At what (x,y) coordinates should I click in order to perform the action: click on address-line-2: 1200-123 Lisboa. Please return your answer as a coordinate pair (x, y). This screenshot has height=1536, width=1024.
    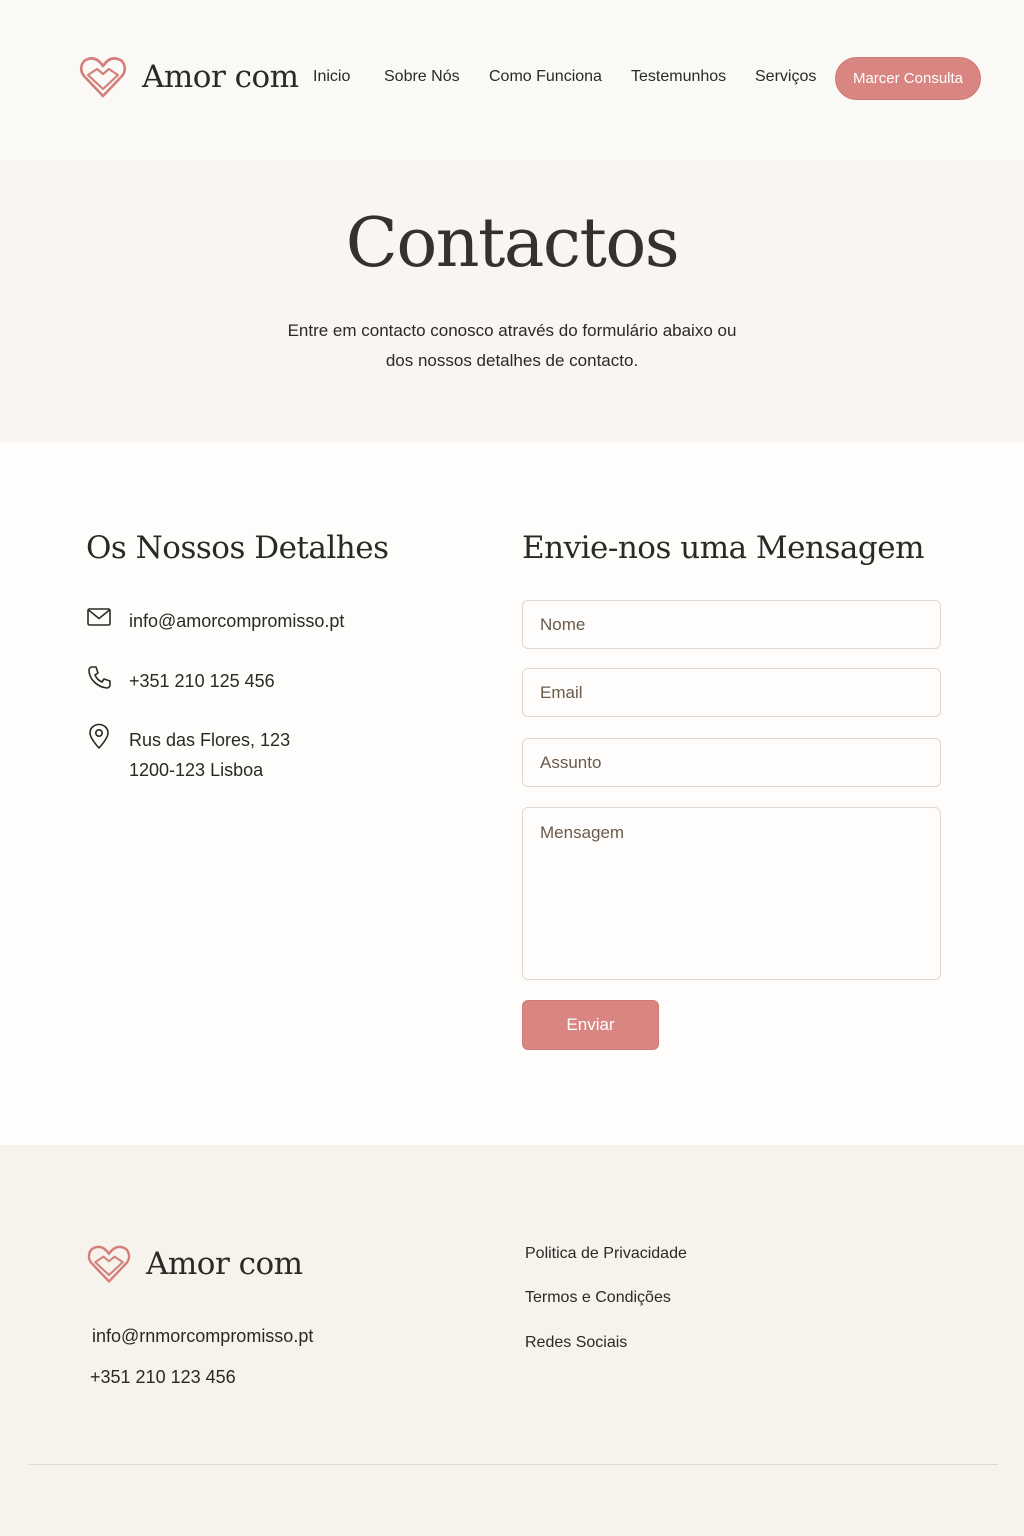
    Looking at the image, I should click on (196, 770).